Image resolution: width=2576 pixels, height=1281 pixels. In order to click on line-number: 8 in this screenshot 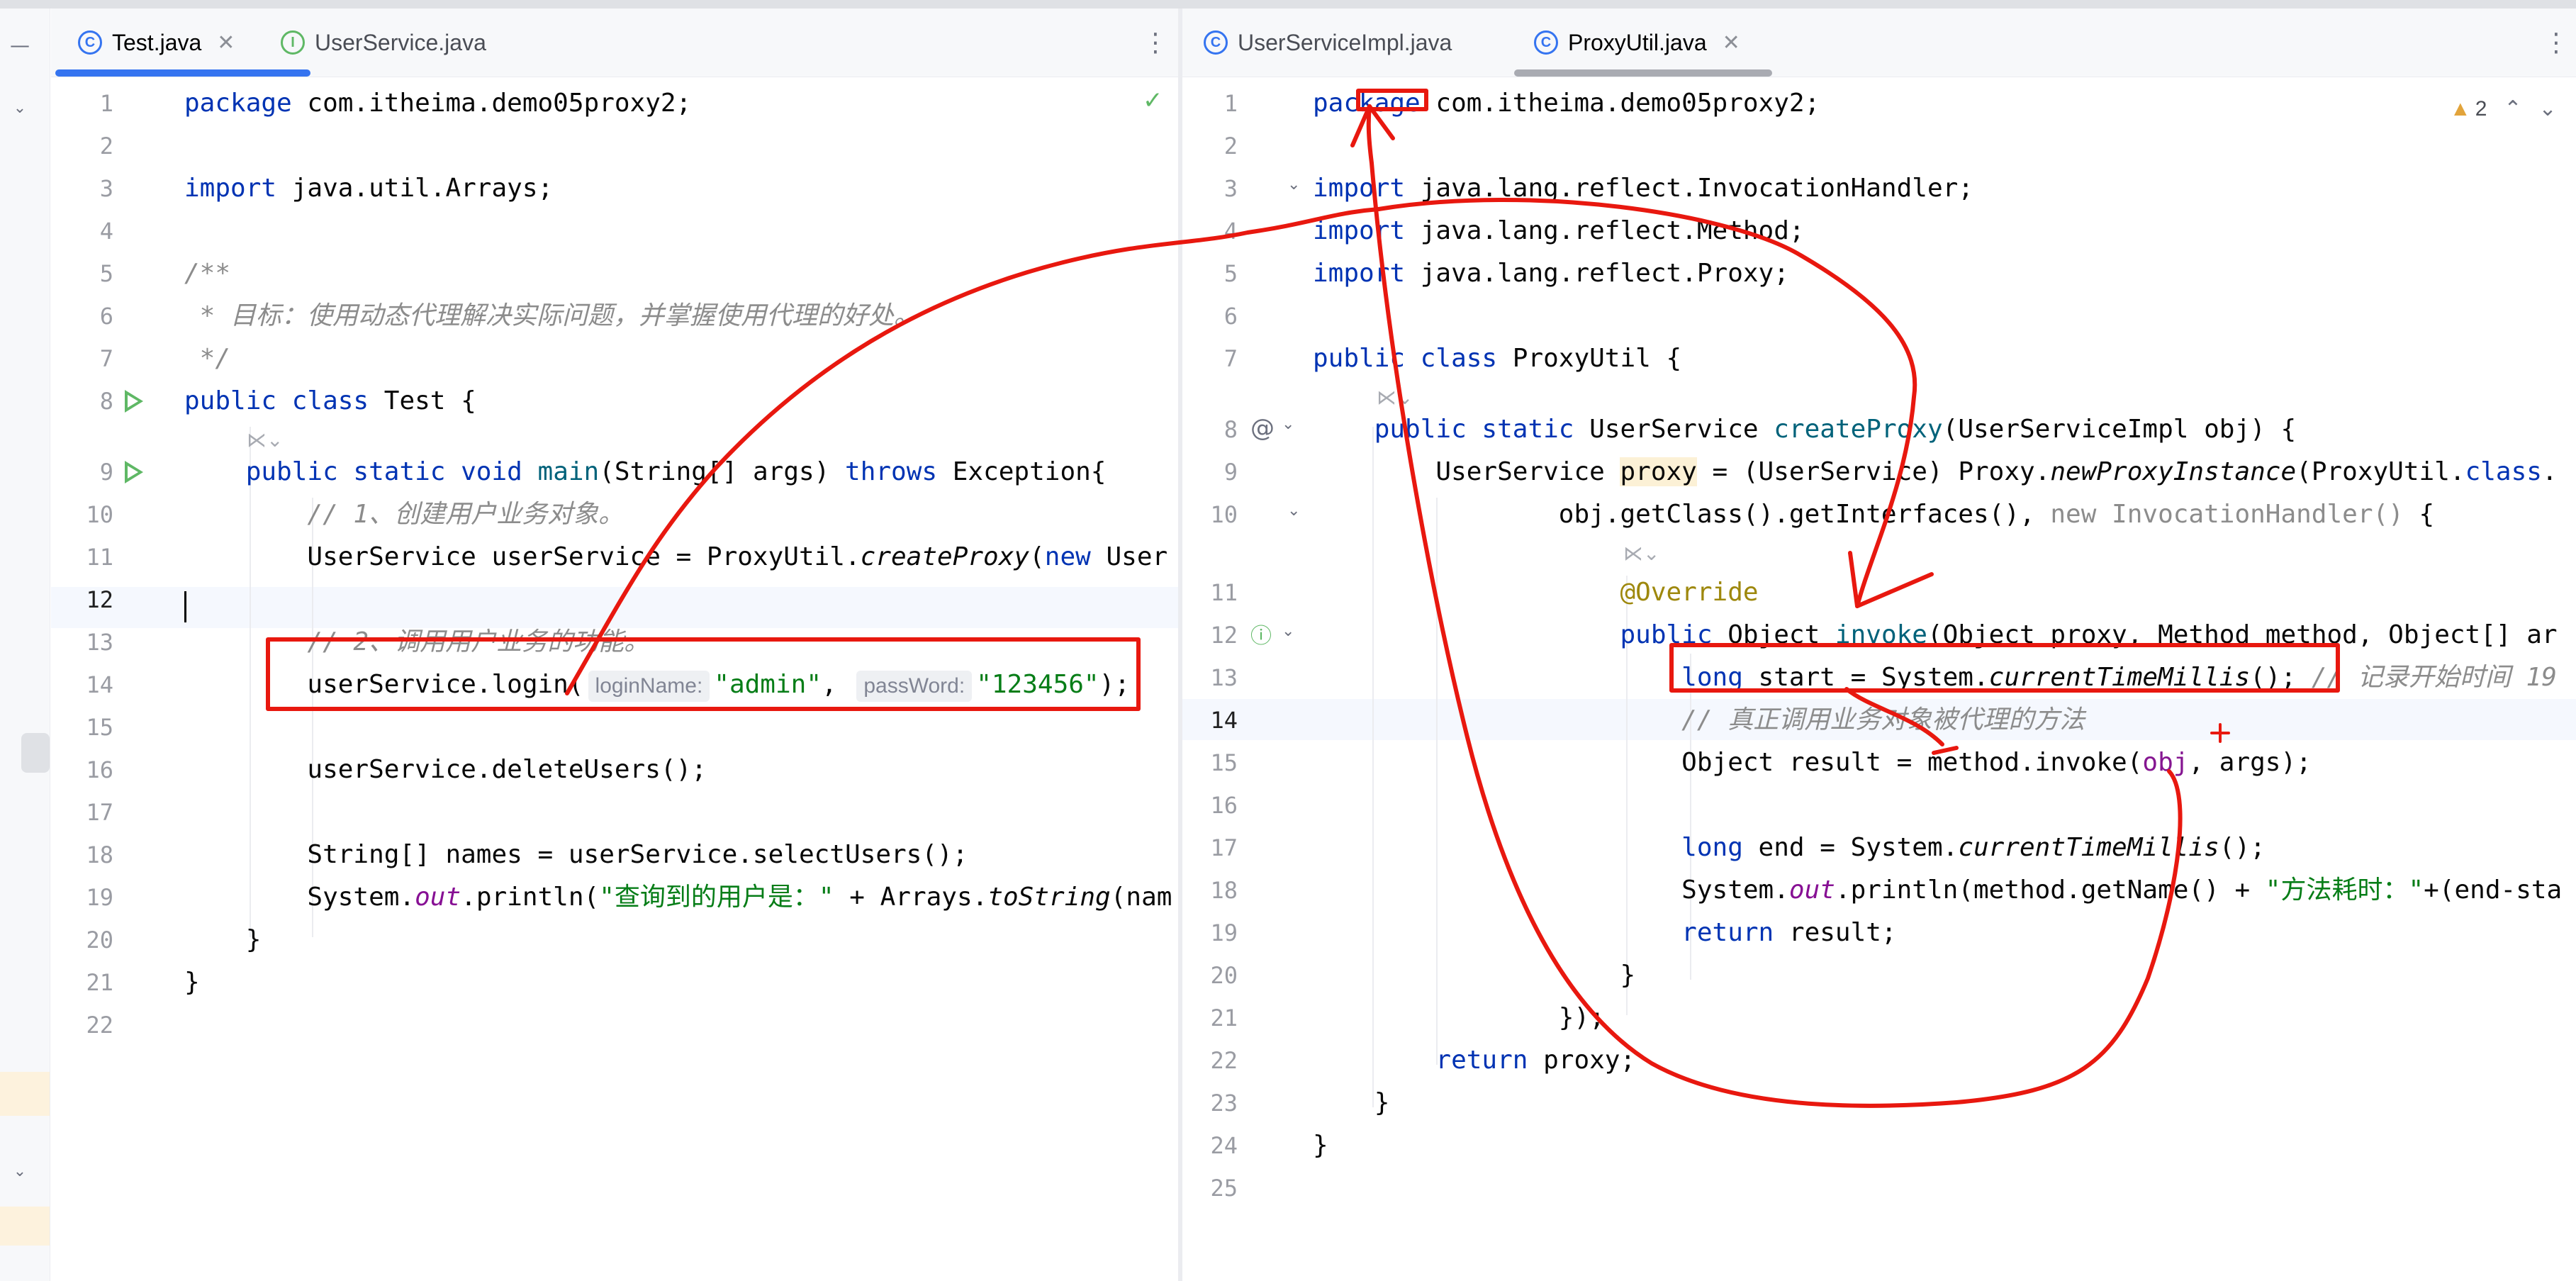, I will do `click(106, 401)`.